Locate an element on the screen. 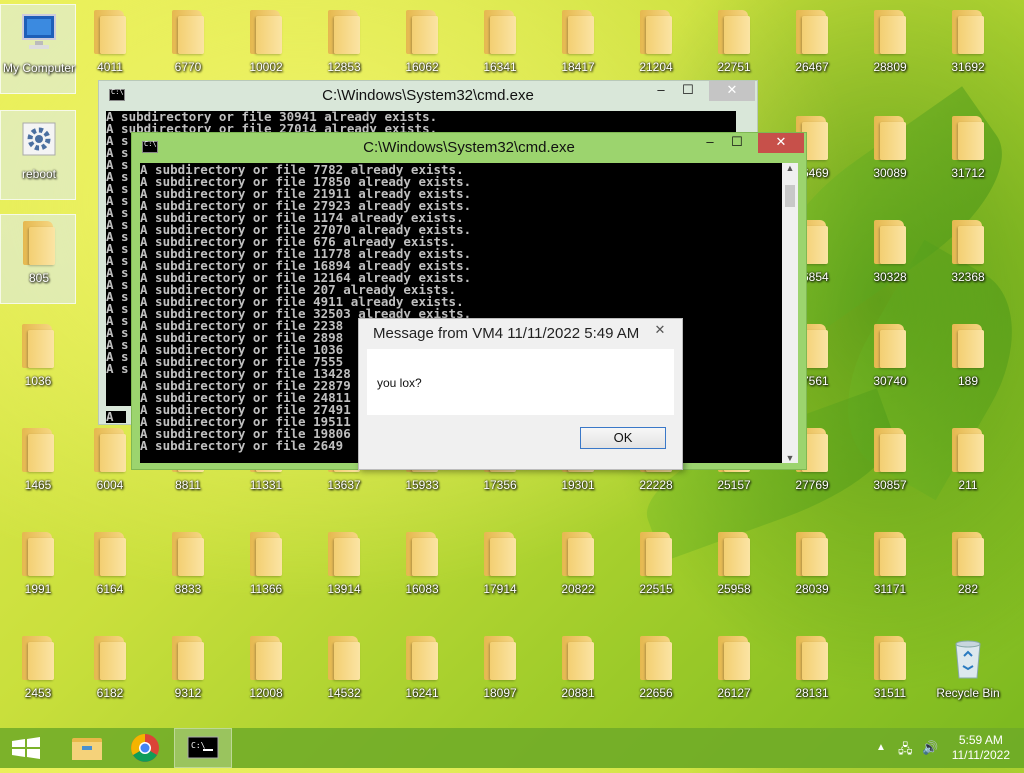 The height and width of the screenshot is (773, 1024). desktop-icon-label: 6004 is located at coordinates (110, 485).